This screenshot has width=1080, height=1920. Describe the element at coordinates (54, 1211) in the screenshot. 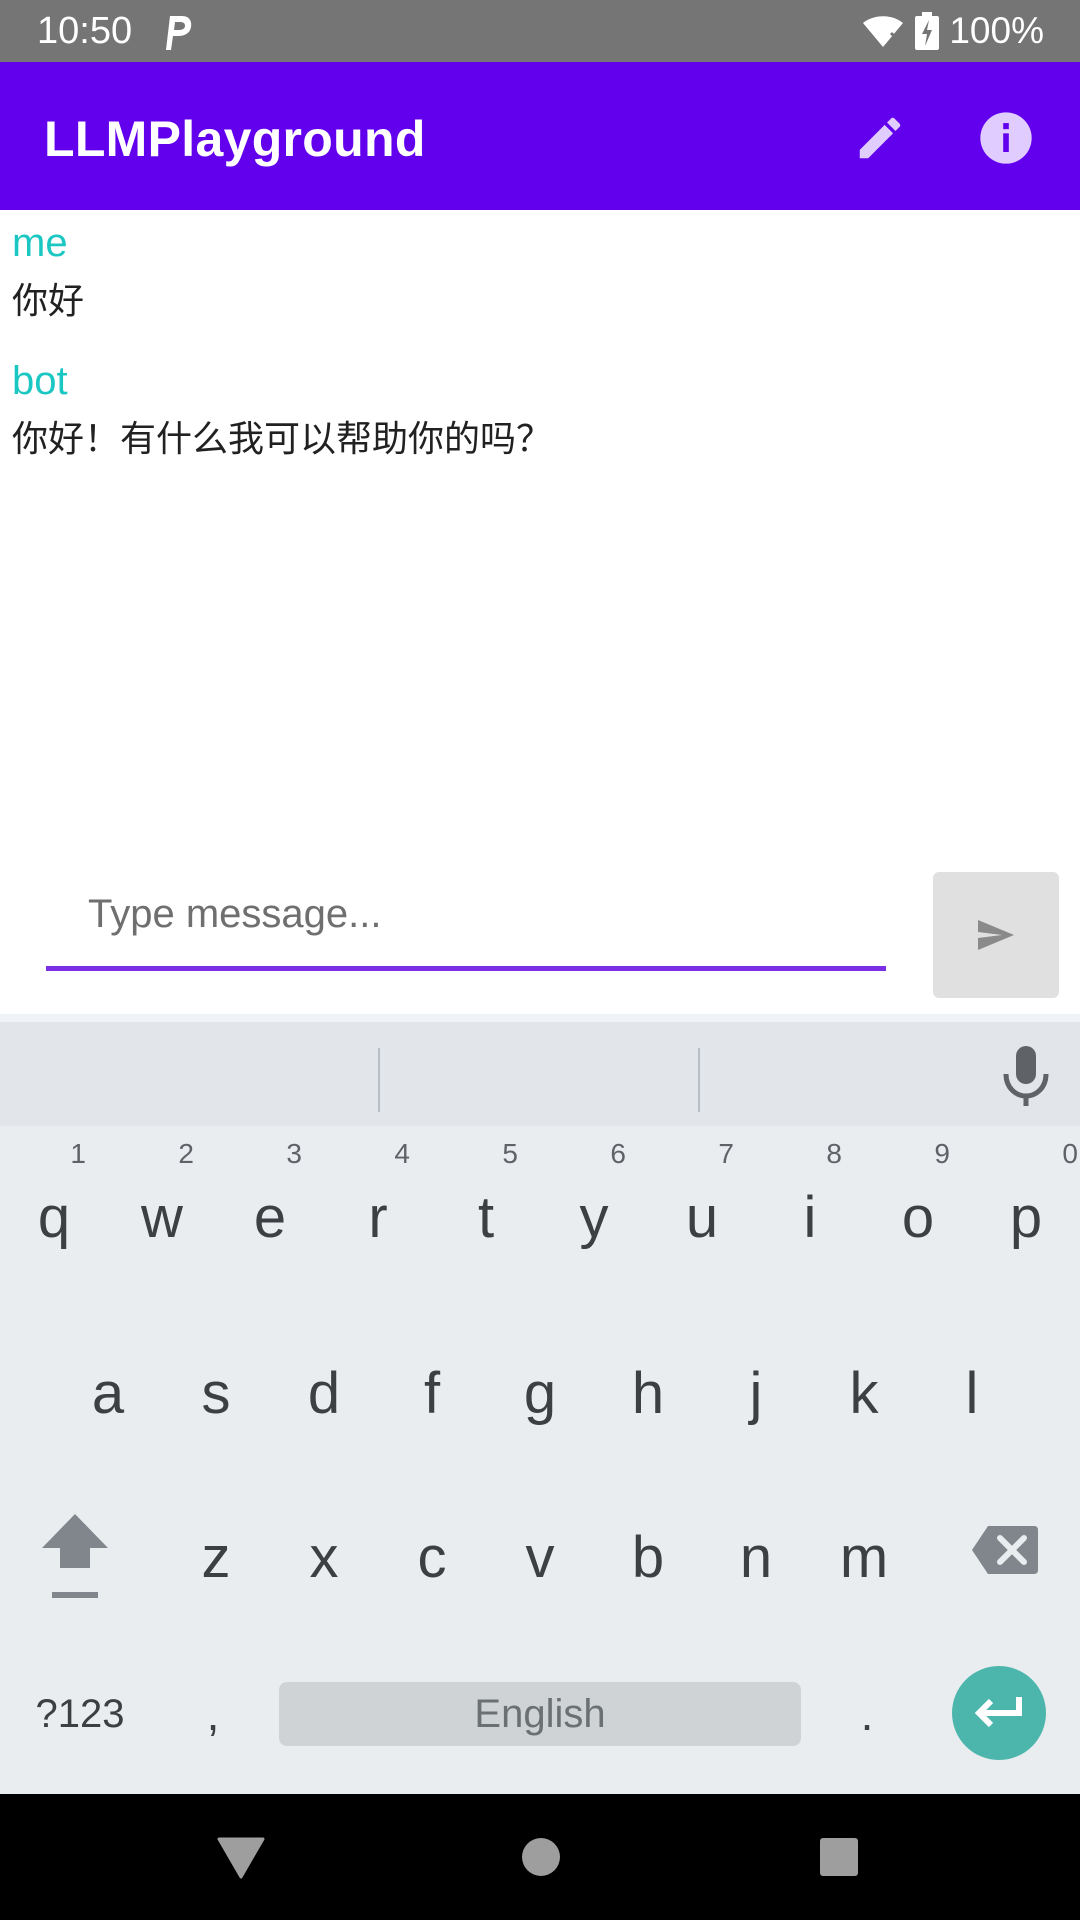

I see `key-q: 1q` at that location.